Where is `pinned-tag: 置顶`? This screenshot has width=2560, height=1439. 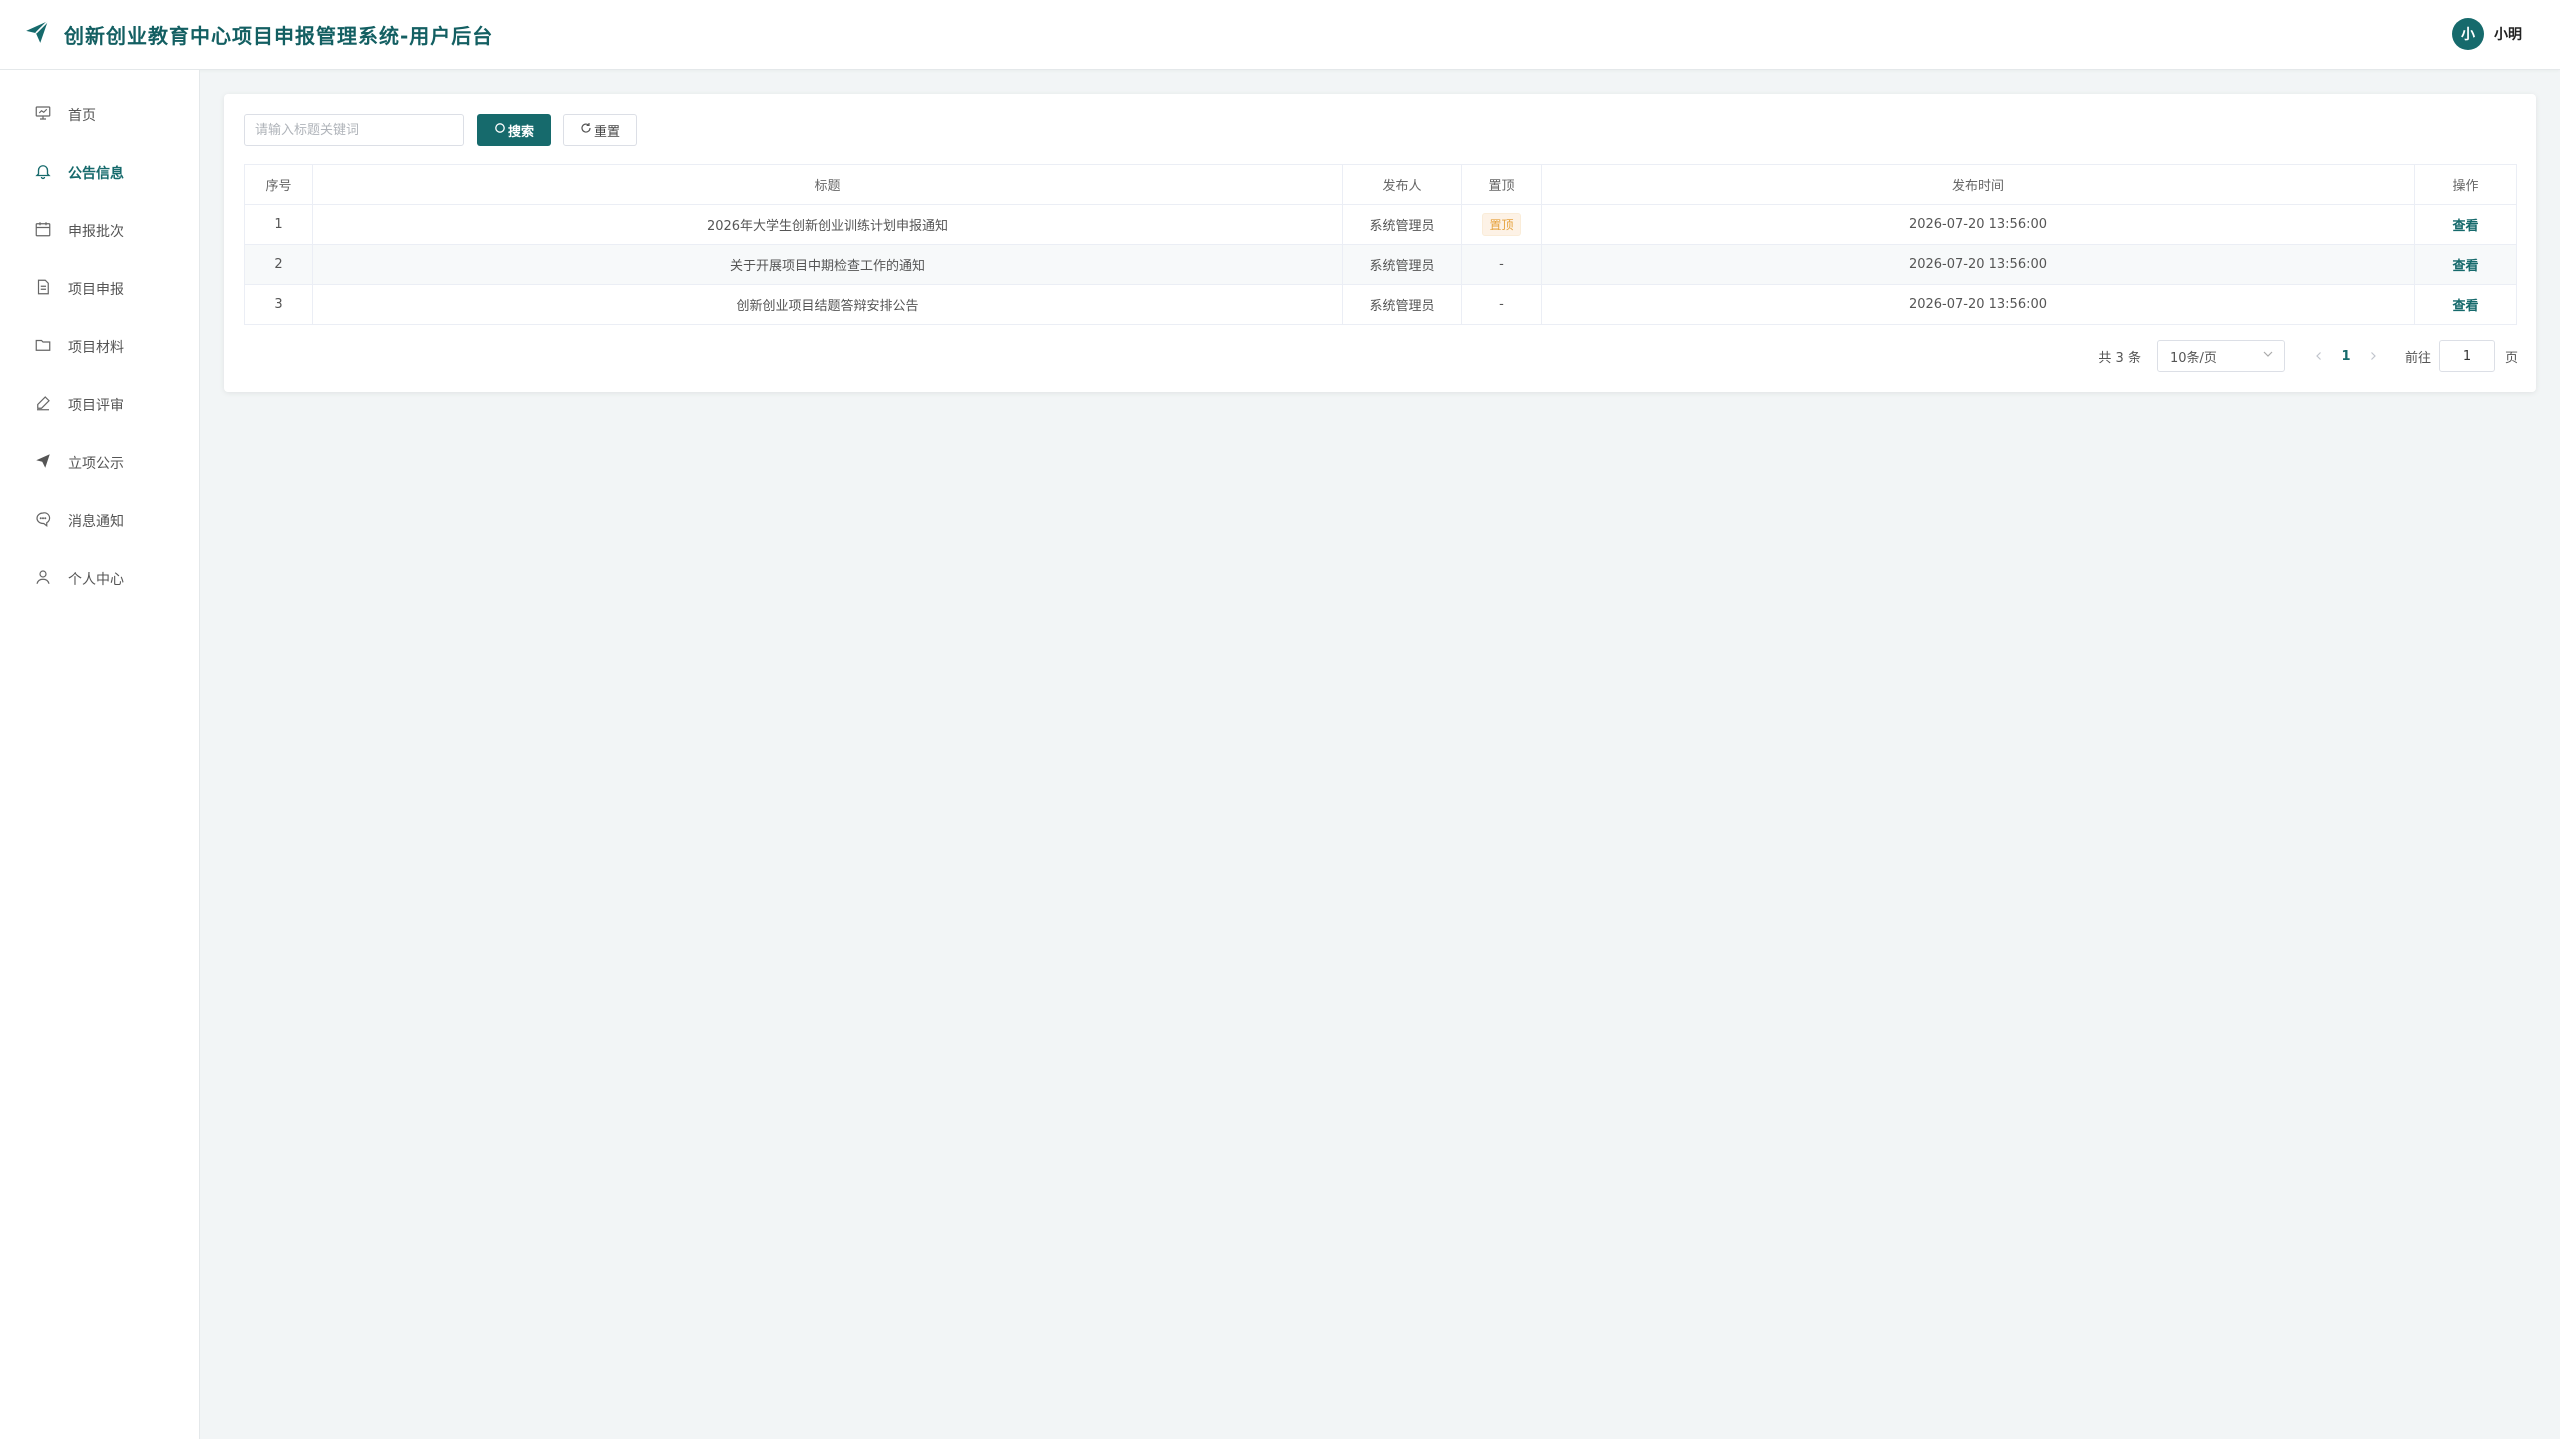
pinned-tag: 置顶 is located at coordinates (1501, 224).